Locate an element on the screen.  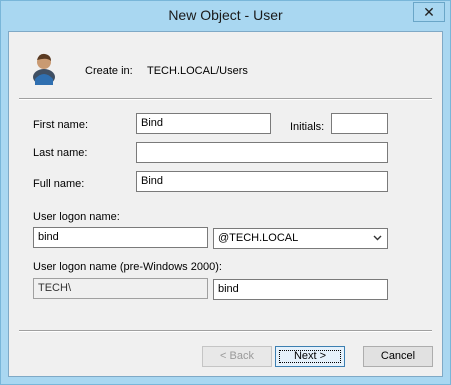
last-name-label: Last name: is located at coordinates (60, 153).